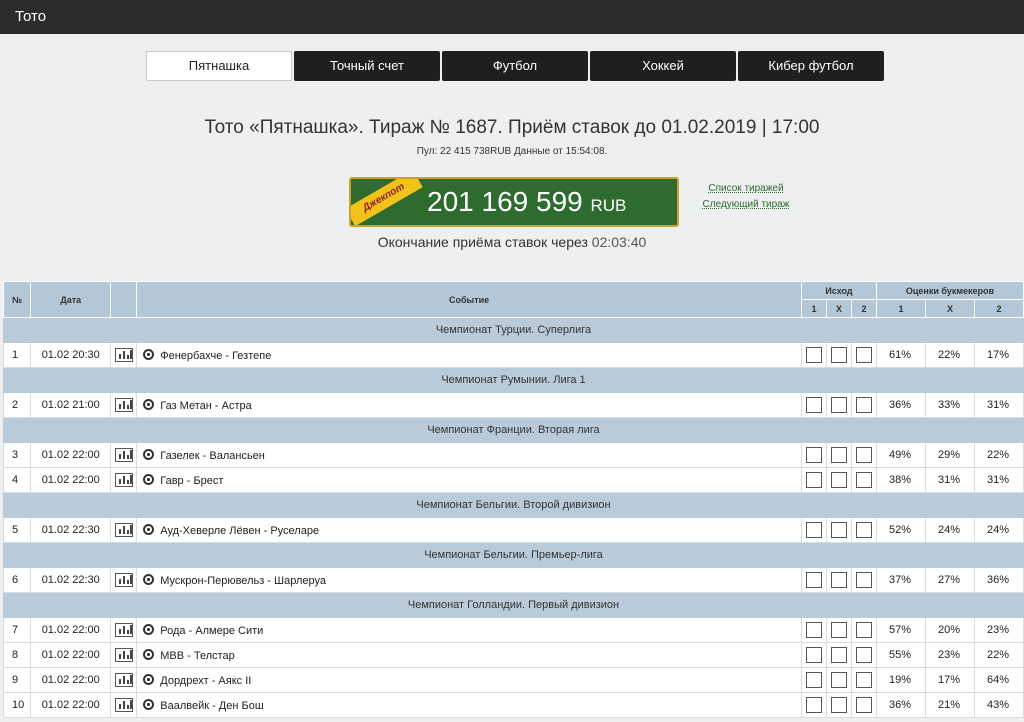 The height and width of the screenshot is (722, 1024). I want to click on event-name: Ауд-Хеверле Лёвен - Руселаре, so click(240, 530).